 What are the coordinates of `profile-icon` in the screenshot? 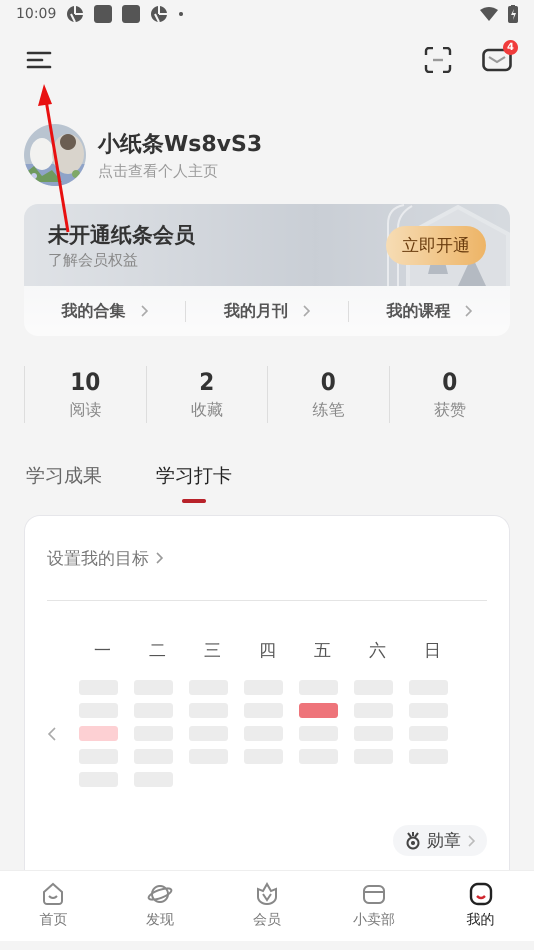 It's located at (481, 894).